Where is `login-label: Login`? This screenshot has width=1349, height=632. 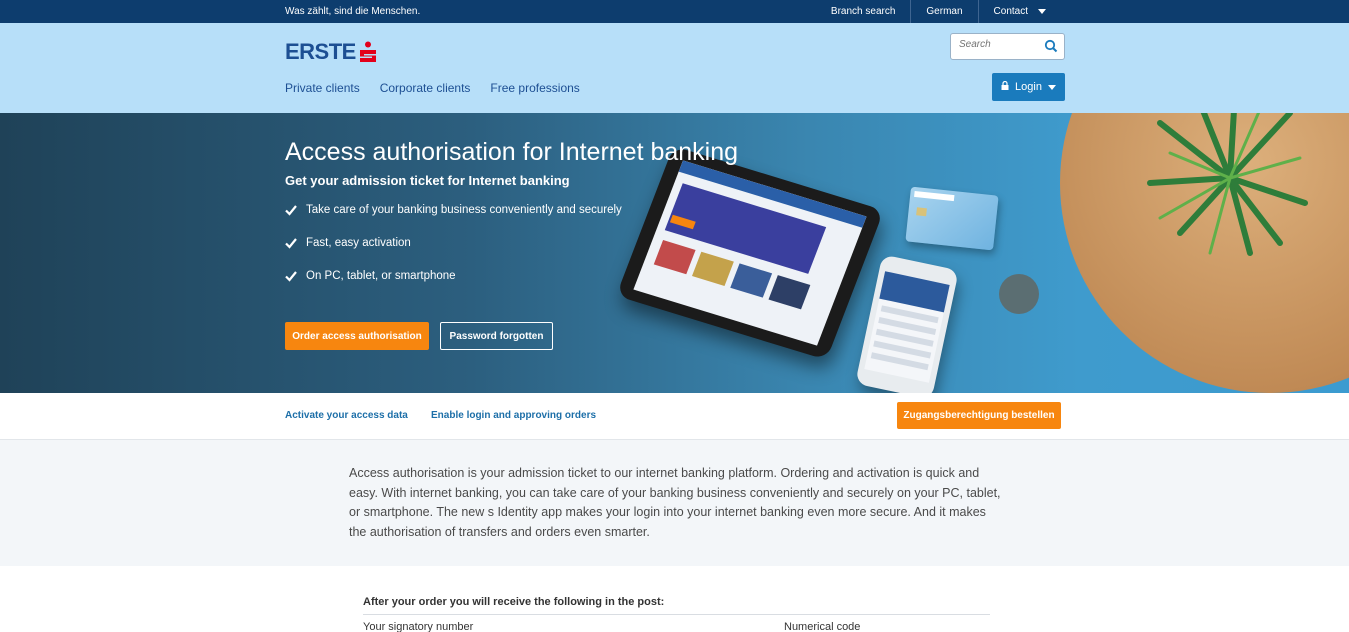
login-label: Login is located at coordinates (1028, 87).